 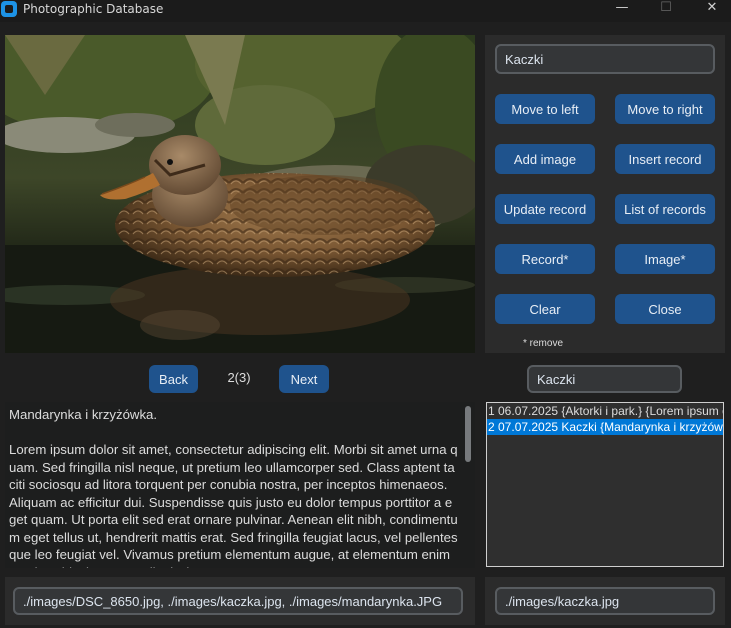 What do you see at coordinates (468, 434) in the screenshot?
I see `description-scrollbar` at bounding box center [468, 434].